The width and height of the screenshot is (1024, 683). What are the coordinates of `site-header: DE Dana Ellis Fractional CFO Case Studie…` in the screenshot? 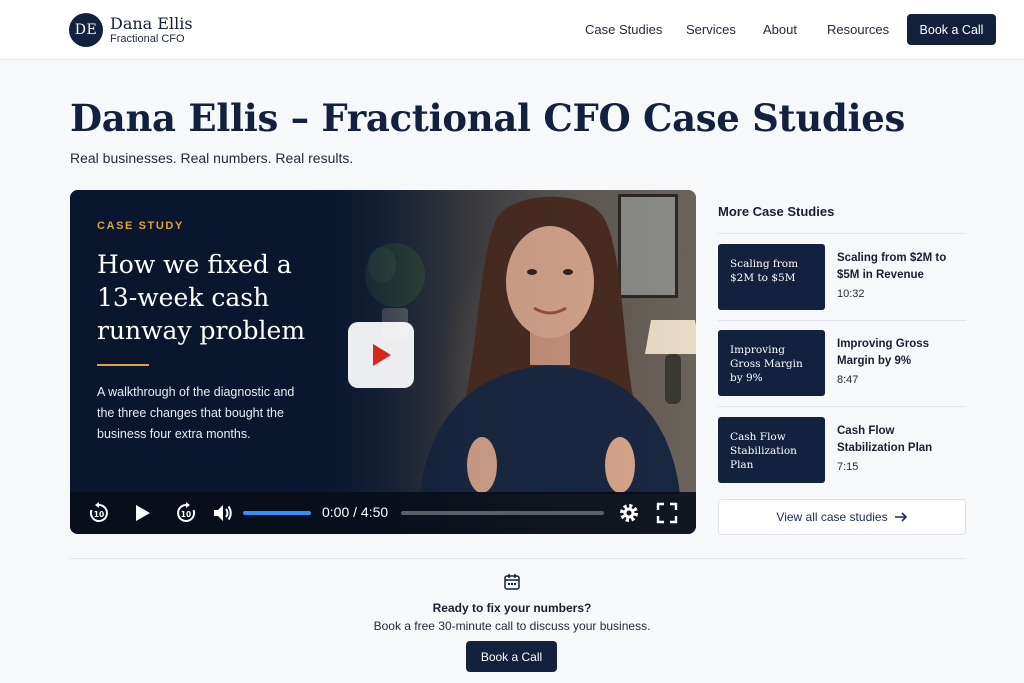 It's located at (512, 30).